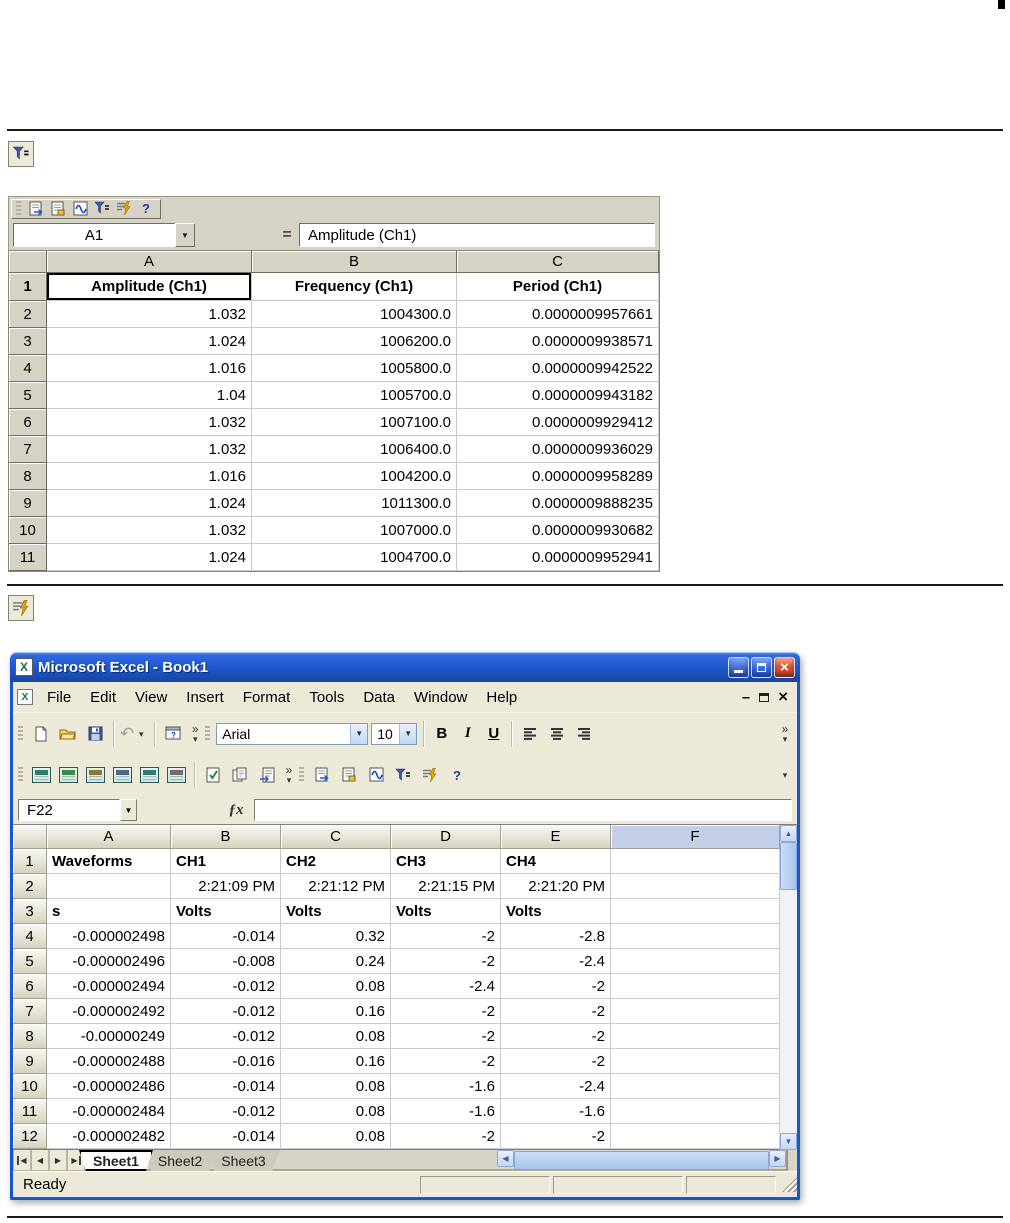  Describe the element at coordinates (21, 608) in the screenshot. I see `log-button` at that location.